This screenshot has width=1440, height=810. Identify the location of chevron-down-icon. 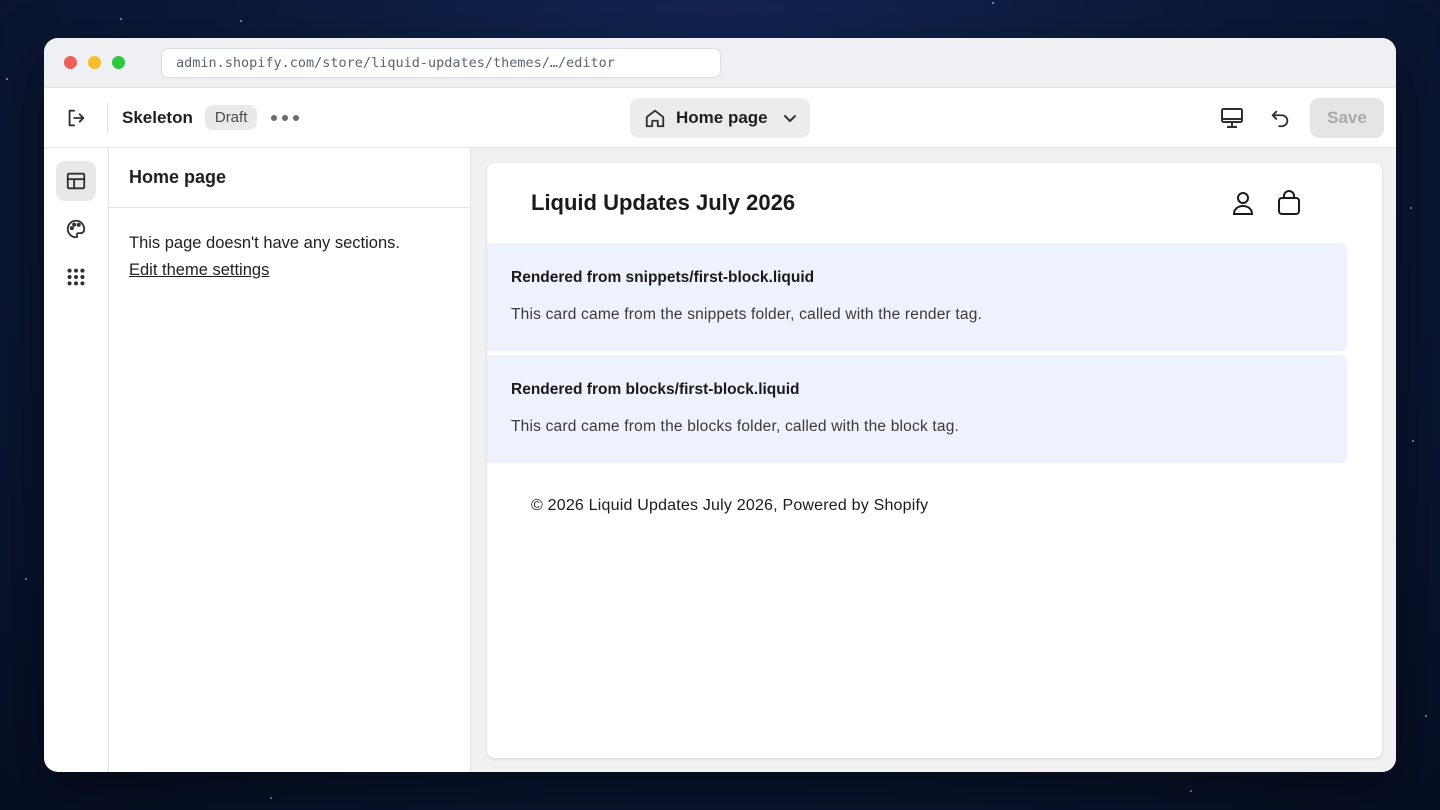
(789, 118).